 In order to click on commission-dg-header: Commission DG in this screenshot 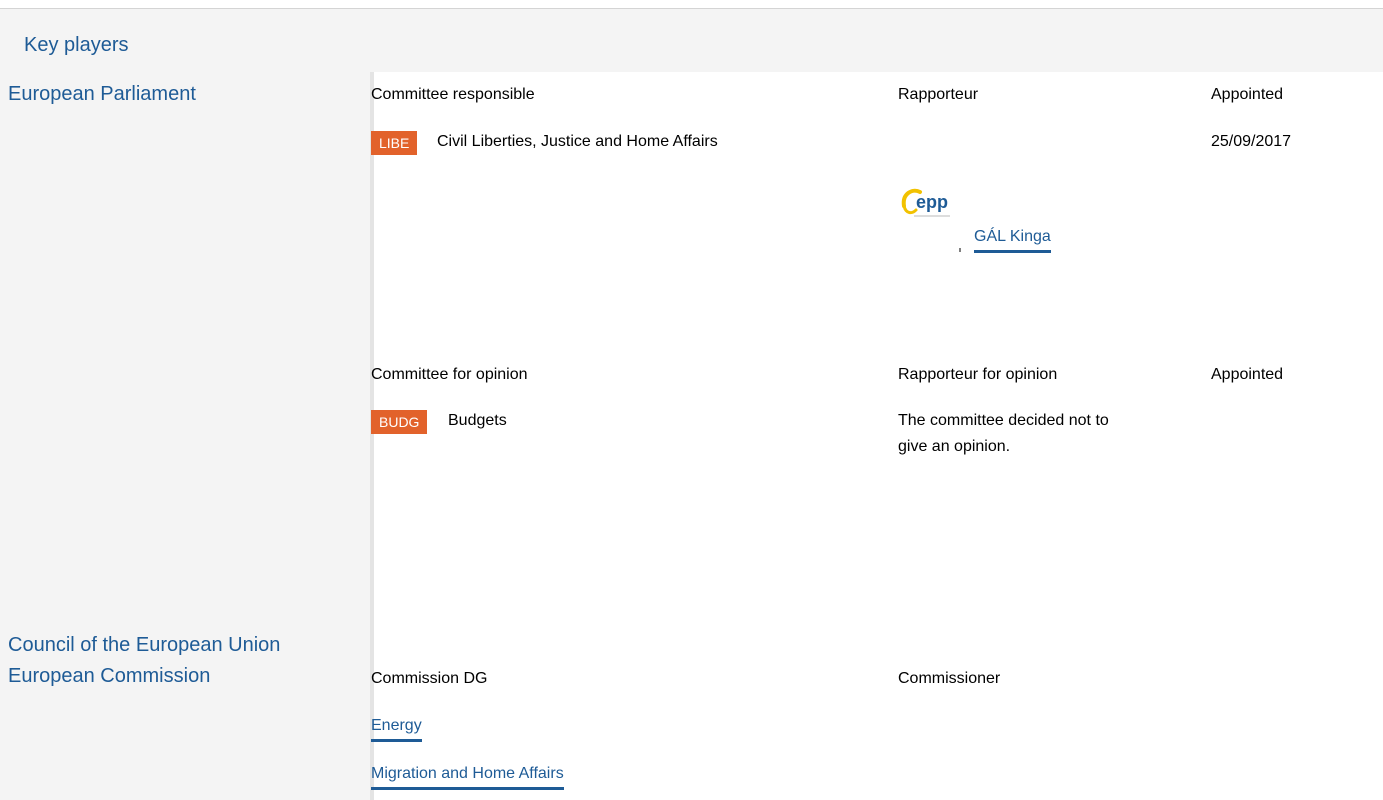, I will do `click(429, 678)`.